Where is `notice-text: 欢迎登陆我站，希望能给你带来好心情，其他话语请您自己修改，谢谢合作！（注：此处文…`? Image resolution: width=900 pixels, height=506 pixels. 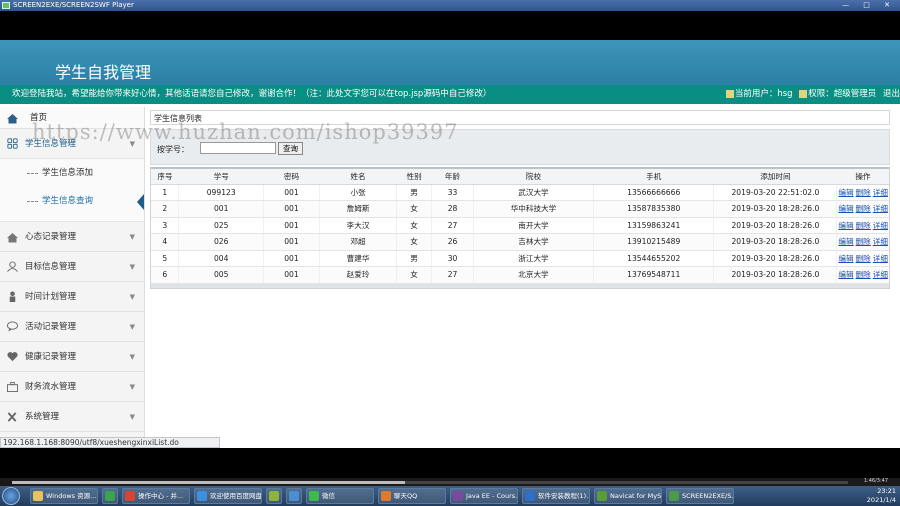 notice-text: 欢迎登陆我站，希望能给你带来好心情，其他话语请您自己修改，谢谢合作！（注：此处文… is located at coordinates (252, 94).